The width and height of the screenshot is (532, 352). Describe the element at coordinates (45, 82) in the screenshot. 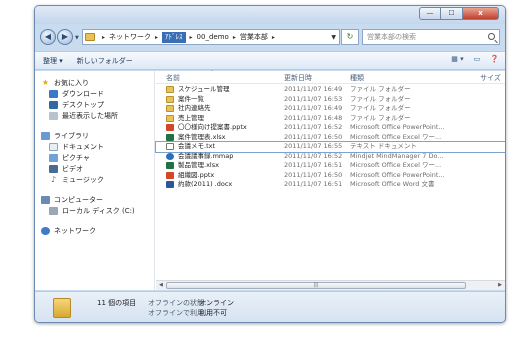

I see `star-icon: ★` at that location.